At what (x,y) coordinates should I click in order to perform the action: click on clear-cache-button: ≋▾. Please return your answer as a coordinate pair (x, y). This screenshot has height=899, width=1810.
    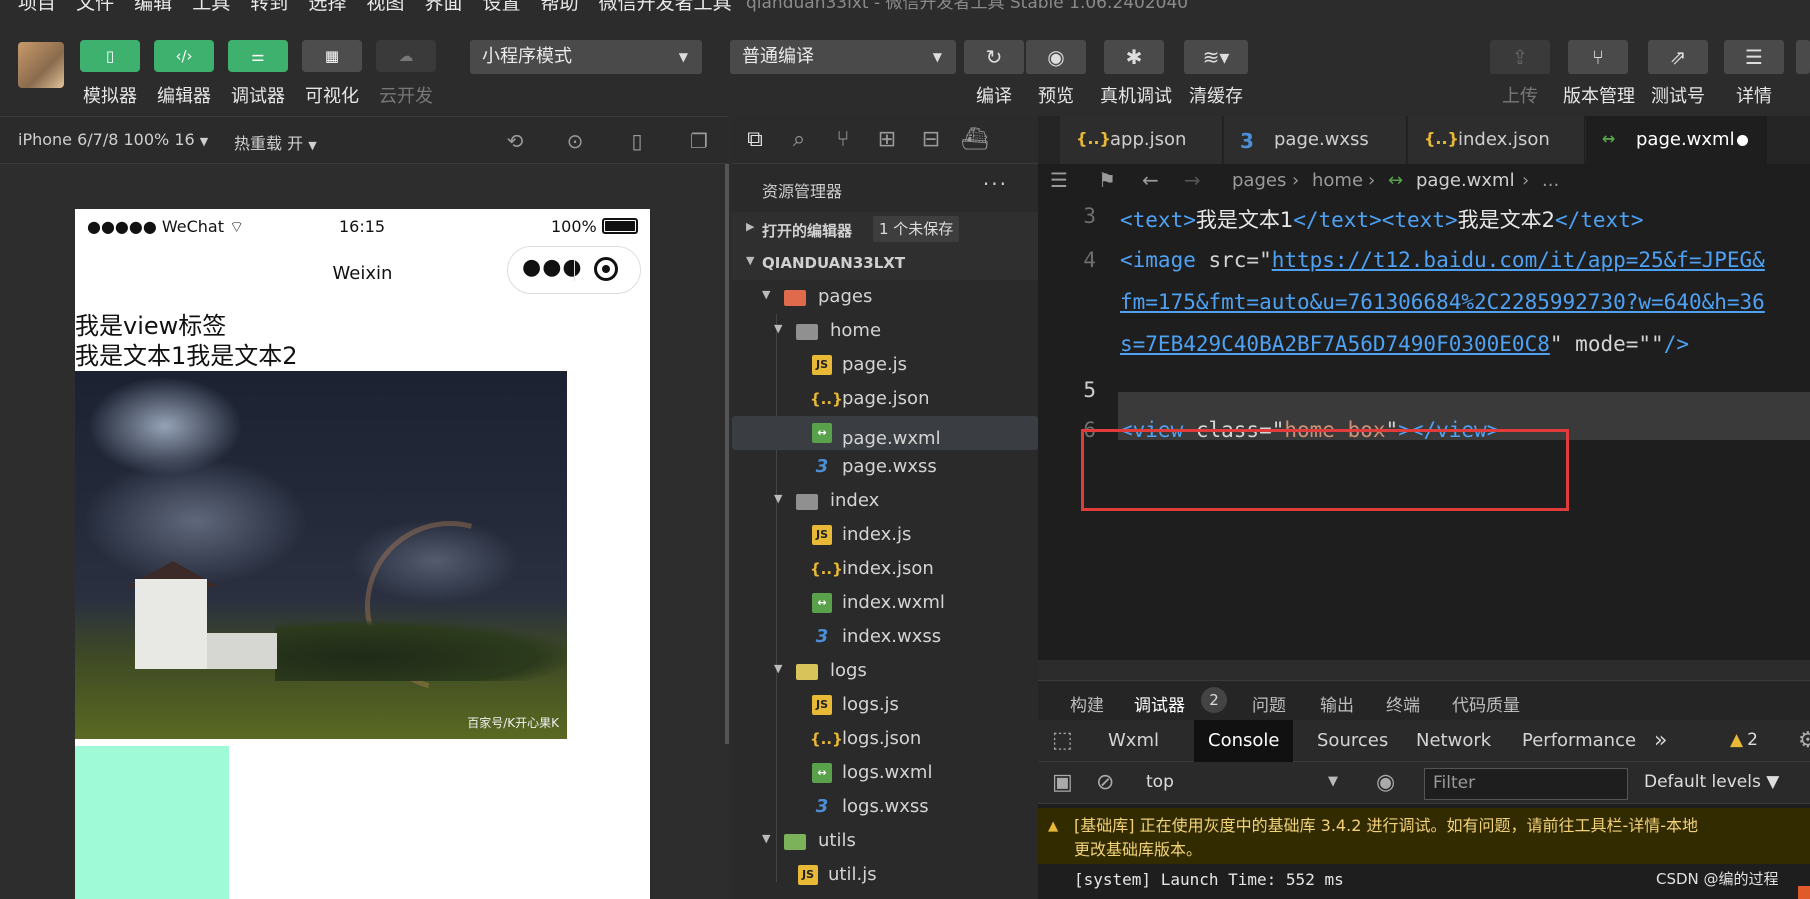
    Looking at the image, I should click on (1216, 57).